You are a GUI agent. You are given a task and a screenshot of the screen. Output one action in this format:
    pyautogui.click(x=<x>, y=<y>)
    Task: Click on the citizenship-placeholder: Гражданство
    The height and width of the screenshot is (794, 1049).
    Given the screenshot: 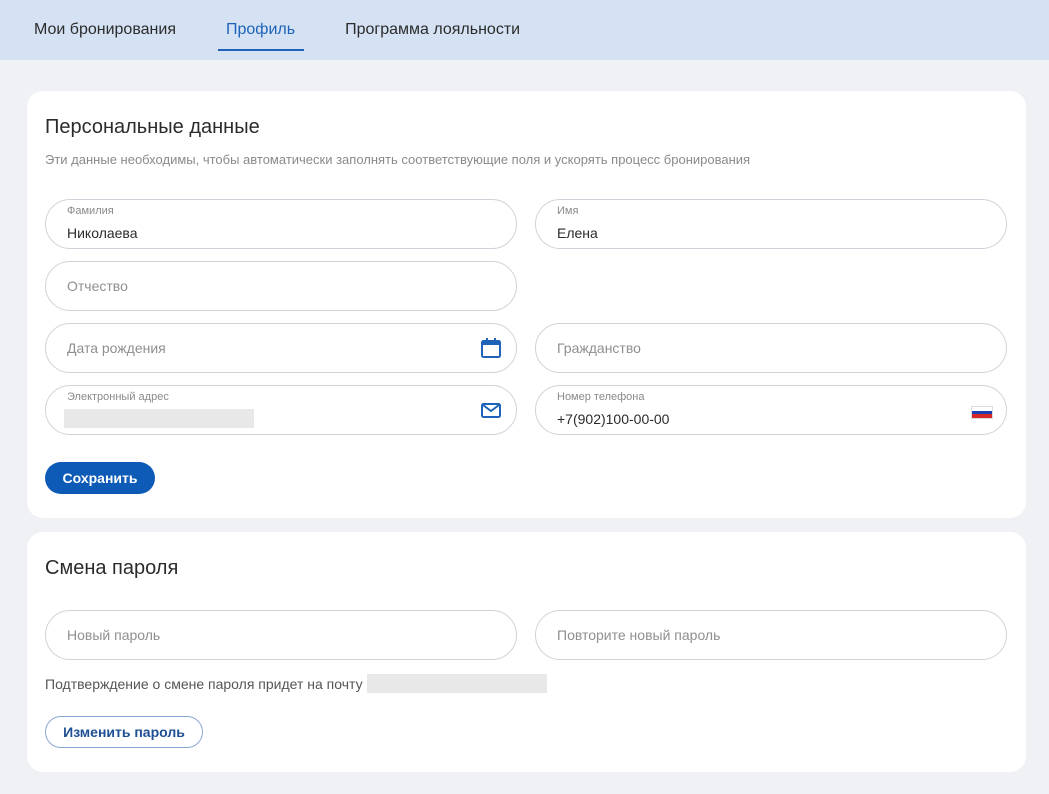 What is the action you would take?
    pyautogui.click(x=599, y=348)
    